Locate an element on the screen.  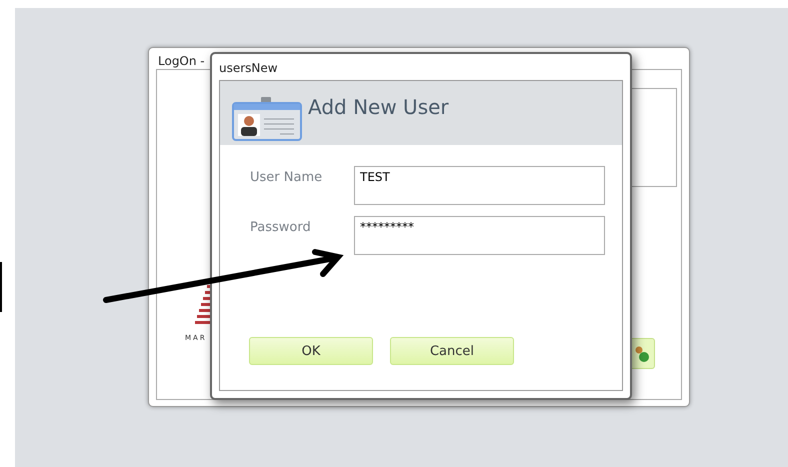
cancel-button: Cancel is located at coordinates (452, 351).